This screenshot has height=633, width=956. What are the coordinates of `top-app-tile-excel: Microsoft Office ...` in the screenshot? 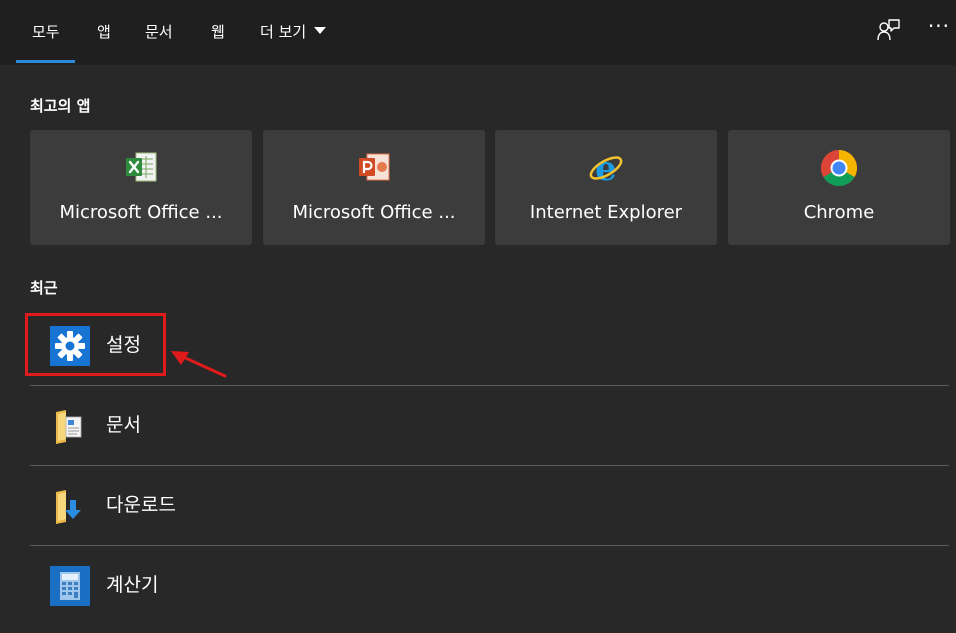 It's located at (141, 187).